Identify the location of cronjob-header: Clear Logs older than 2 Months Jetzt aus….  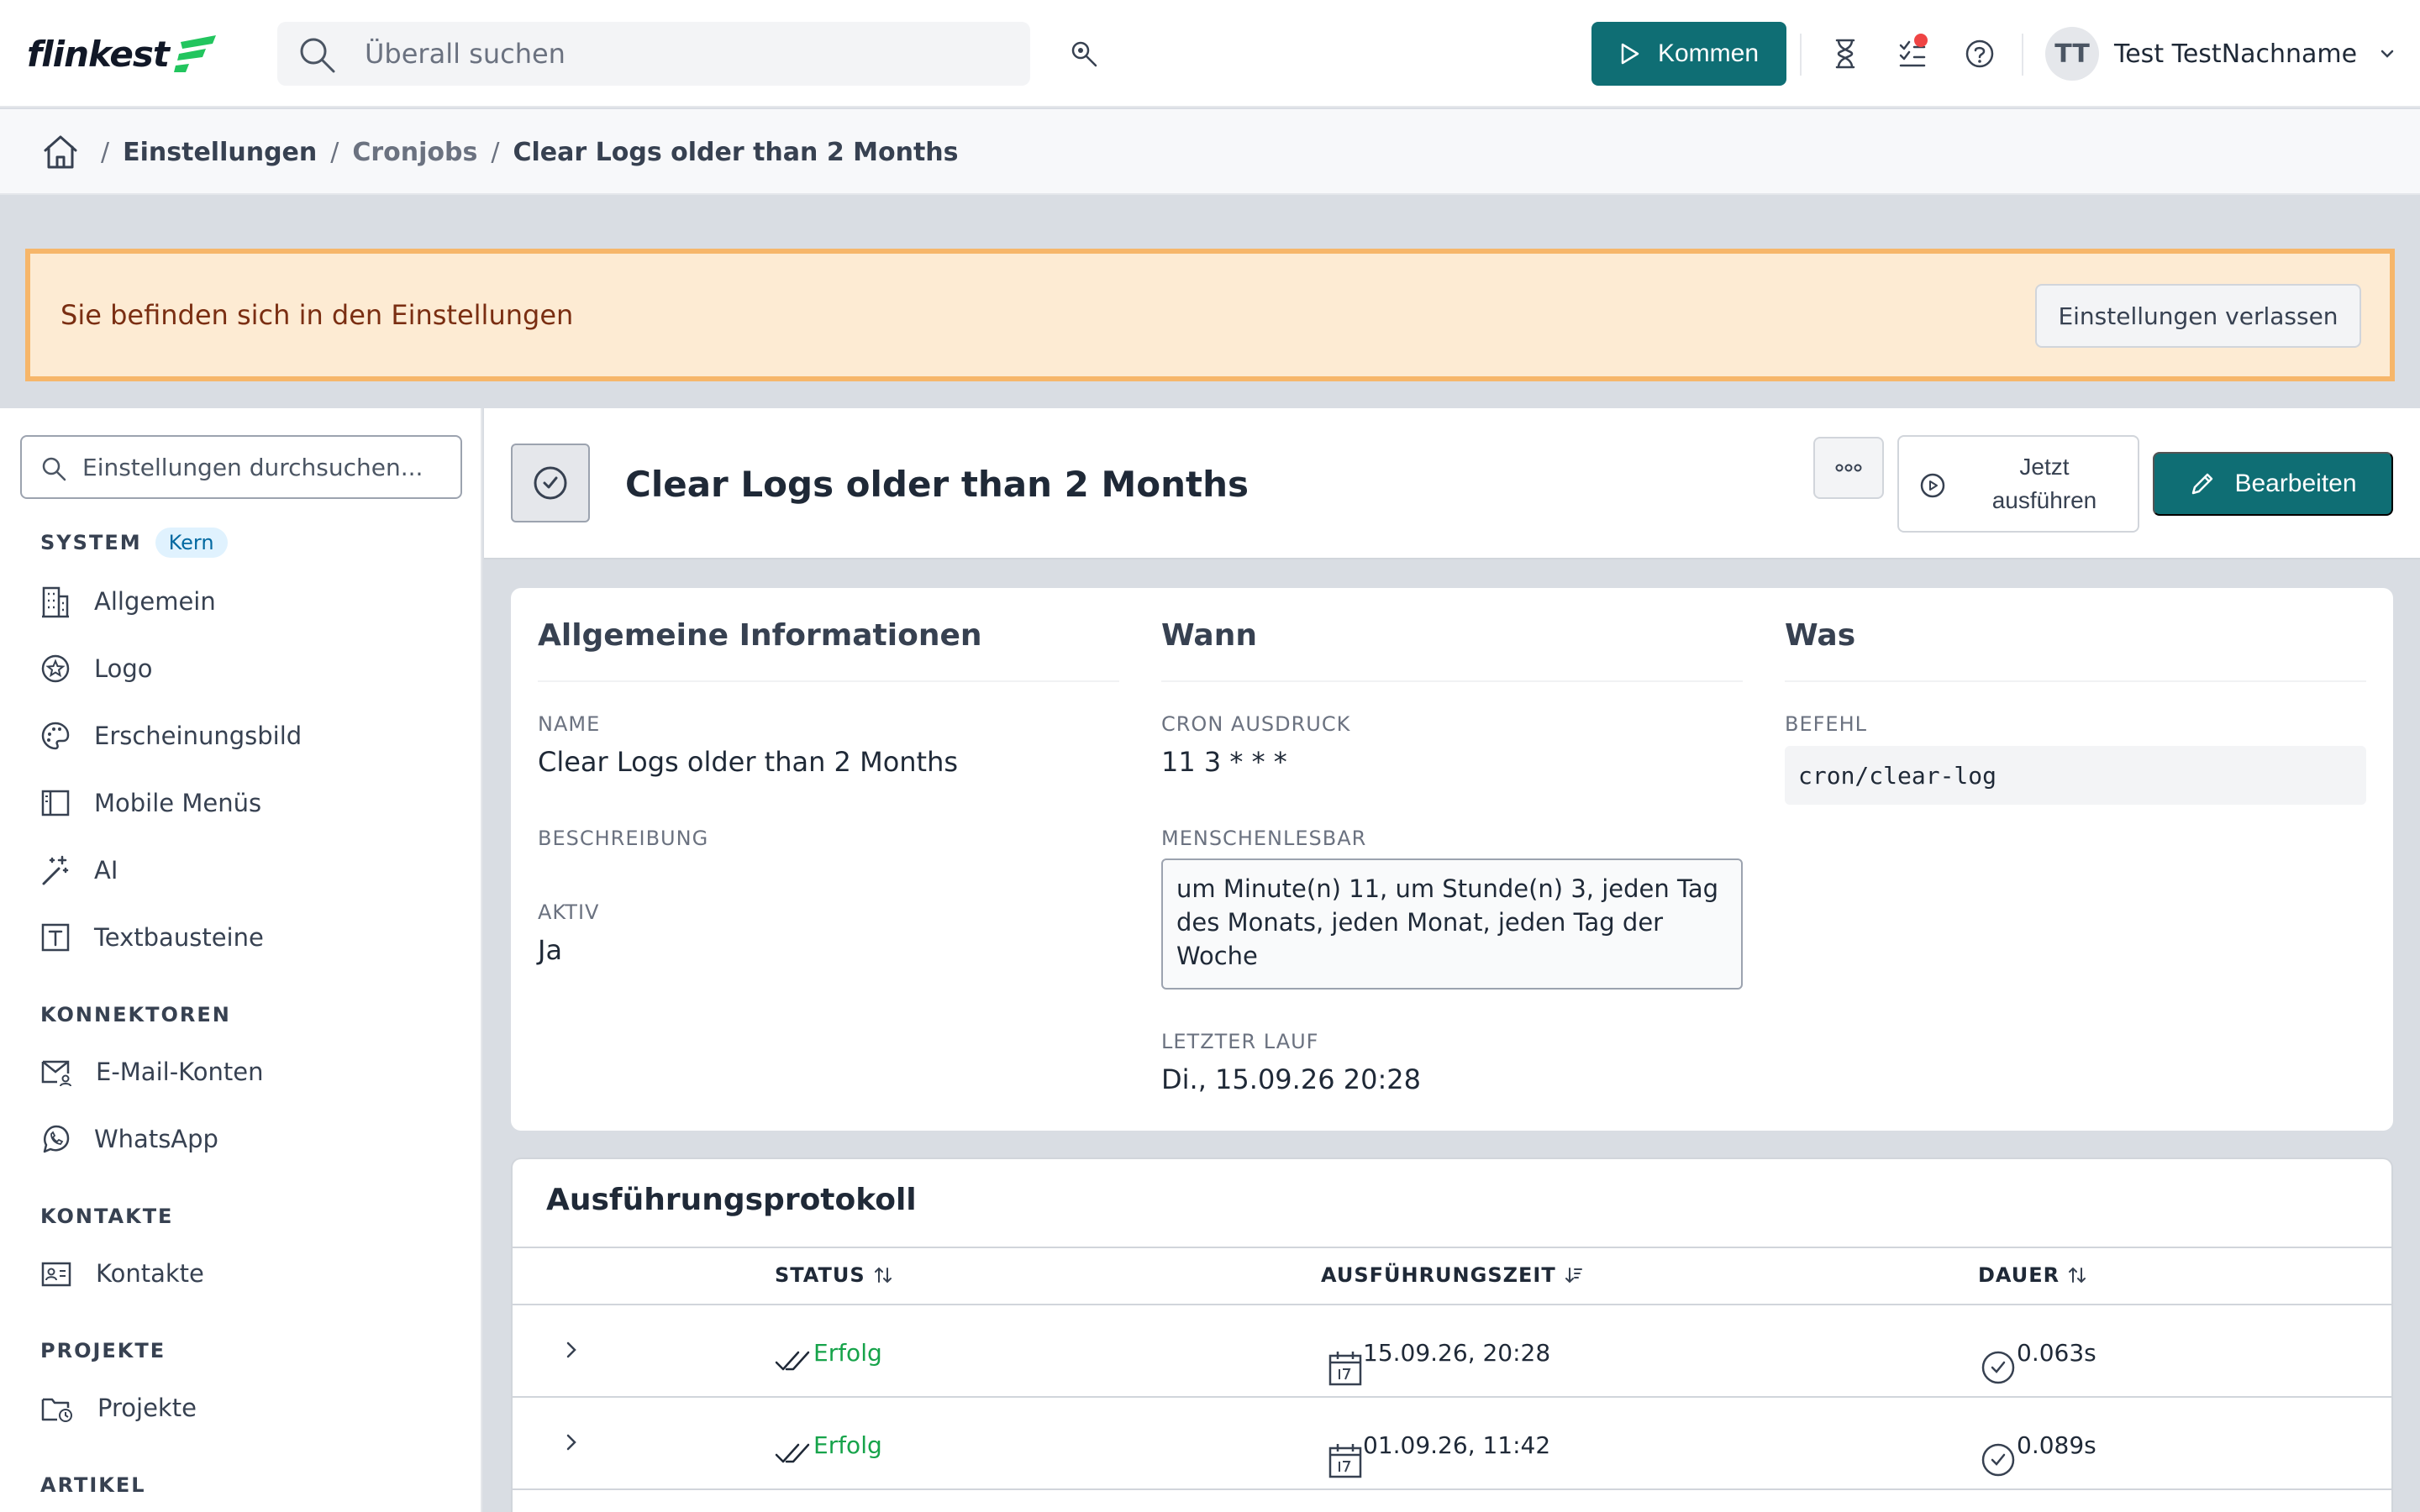
(1452, 483).